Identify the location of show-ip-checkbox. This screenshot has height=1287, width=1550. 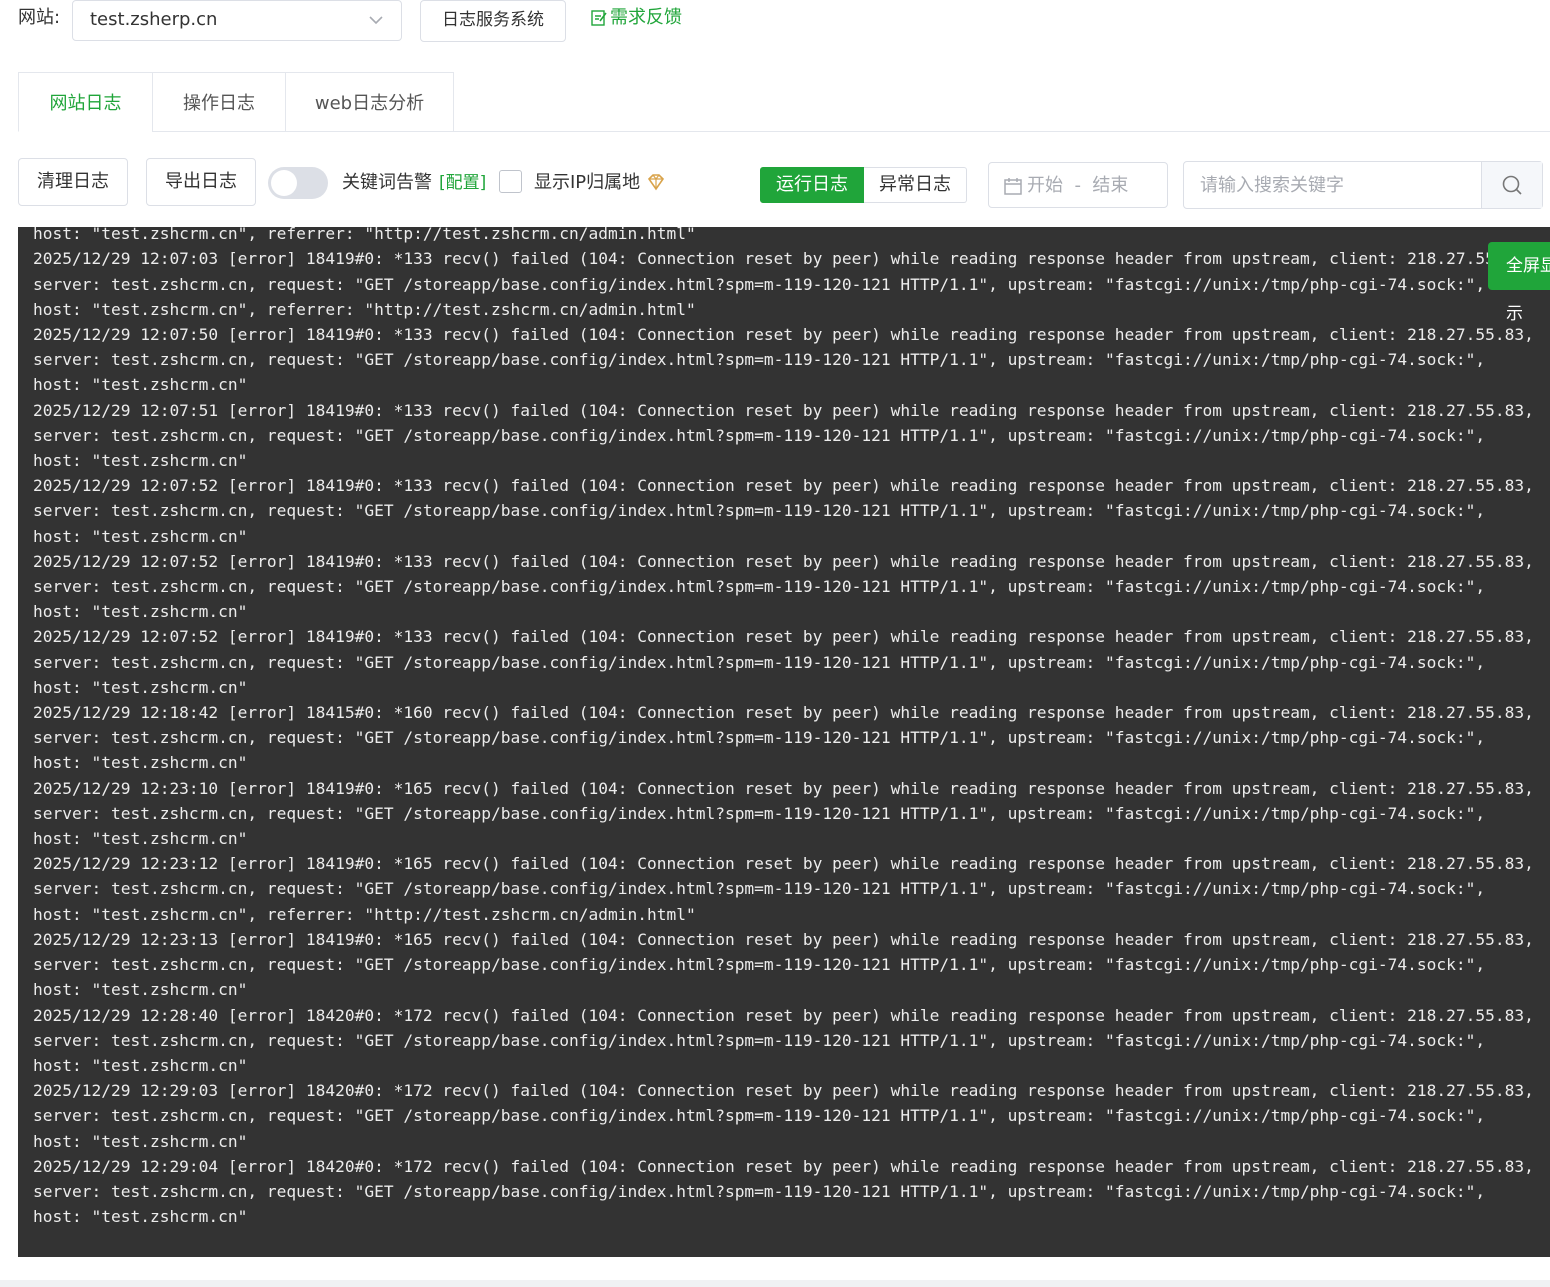
(510, 181).